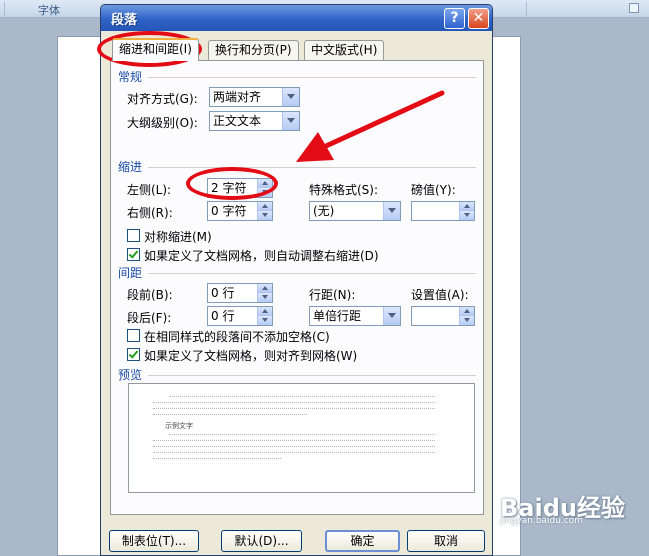 This screenshot has width=649, height=556. Describe the element at coordinates (542, 521) in the screenshot. I see `watermark-url: jingyan.baidu.com` at that location.